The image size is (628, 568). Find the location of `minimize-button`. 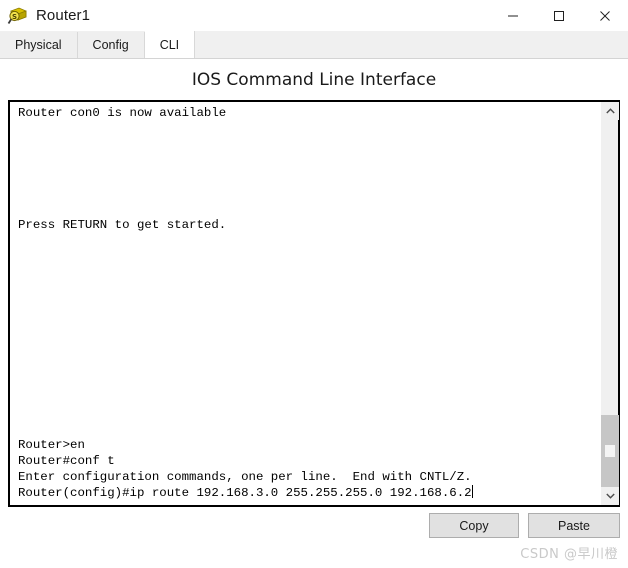

minimize-button is located at coordinates (513, 15).